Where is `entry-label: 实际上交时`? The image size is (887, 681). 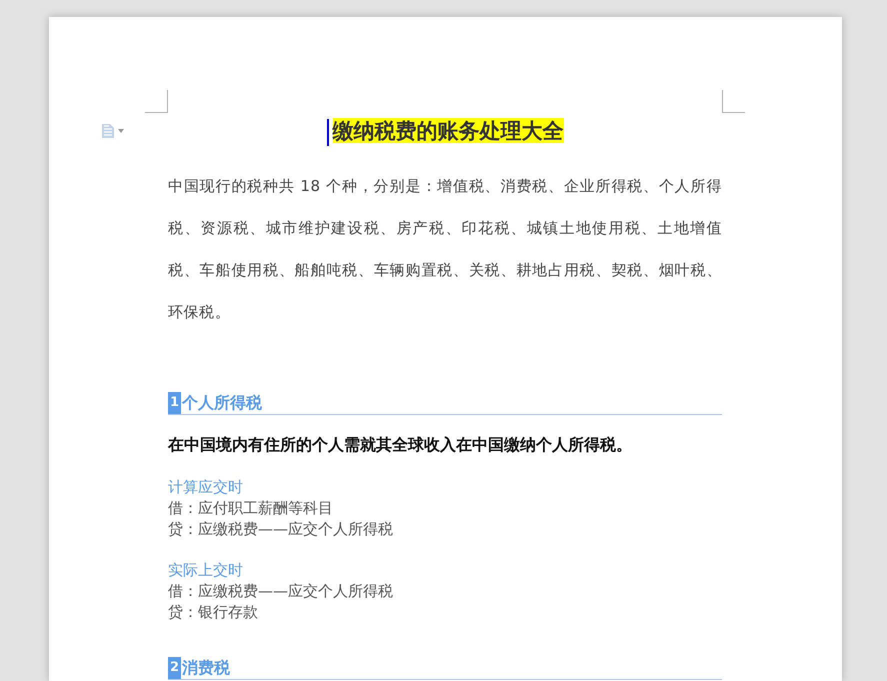 entry-label: 实际上交时 is located at coordinates (206, 571).